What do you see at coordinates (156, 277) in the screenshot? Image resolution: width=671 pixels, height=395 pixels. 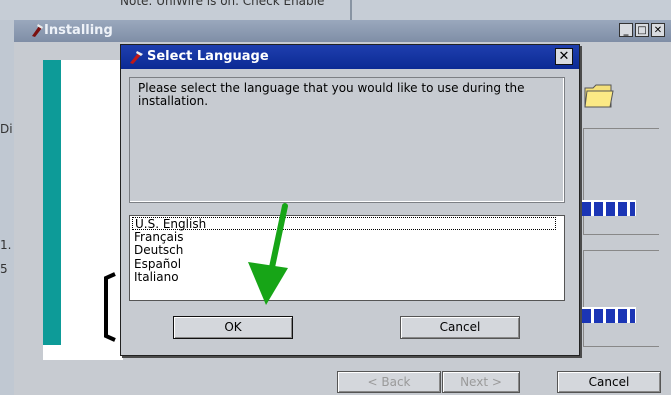 I see `language-option: Italiano` at bounding box center [156, 277].